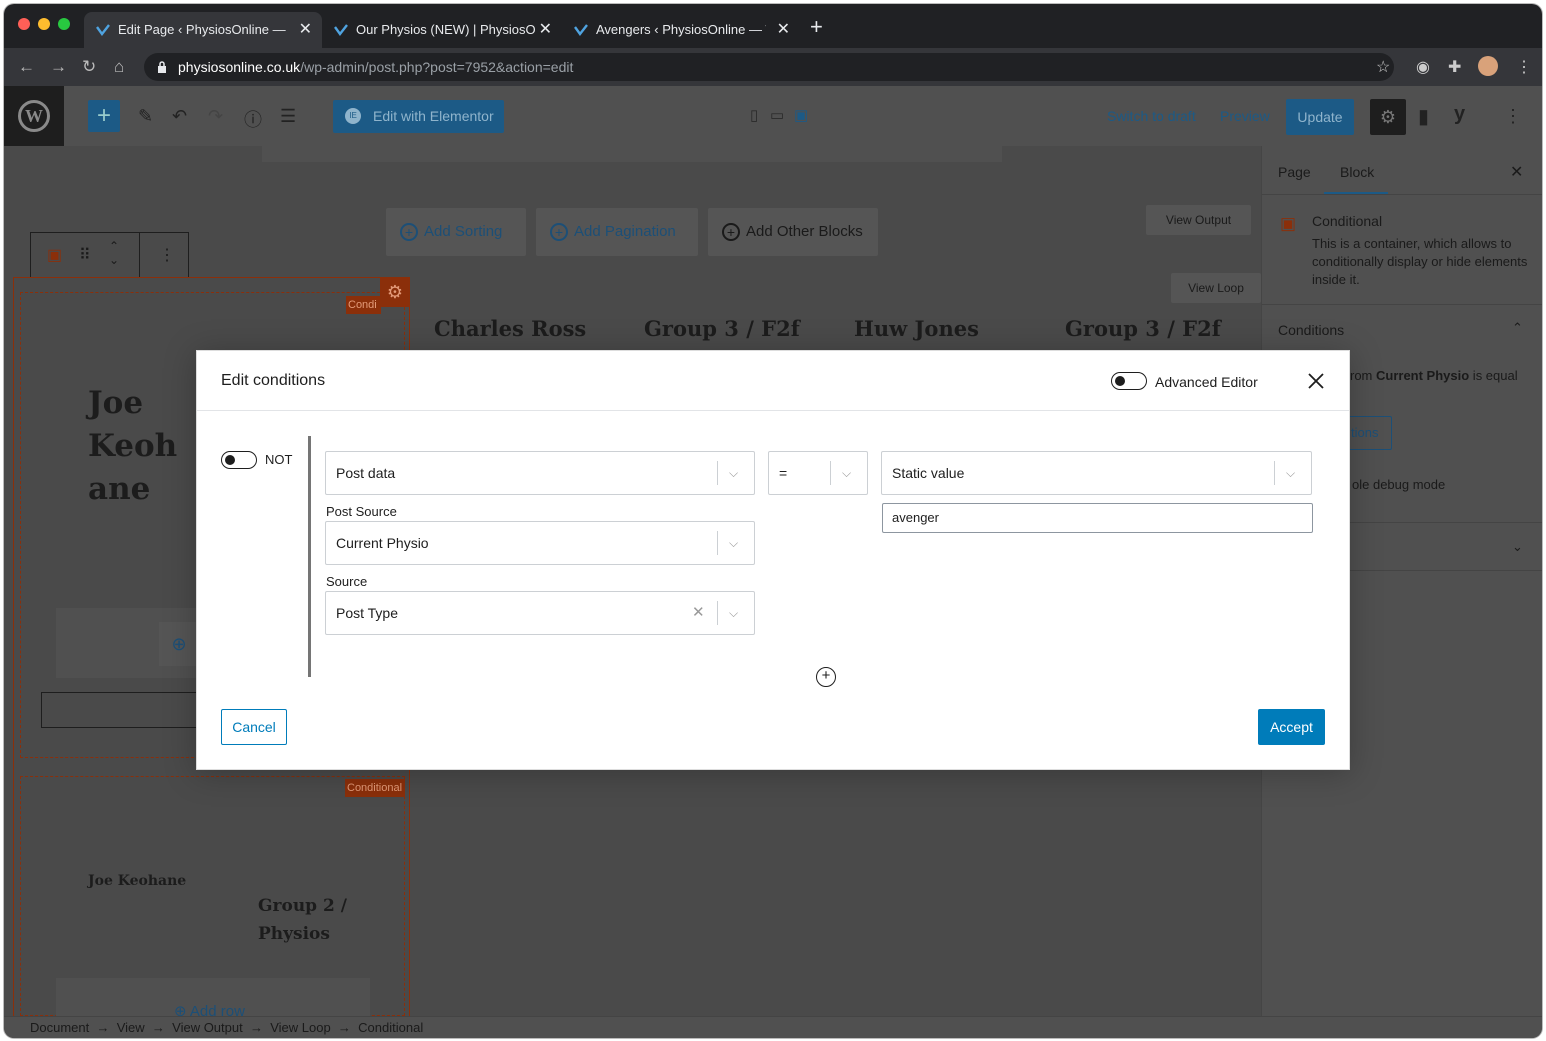 This screenshot has height=1041, width=1546. I want to click on source-value: Post Type, so click(367, 613).